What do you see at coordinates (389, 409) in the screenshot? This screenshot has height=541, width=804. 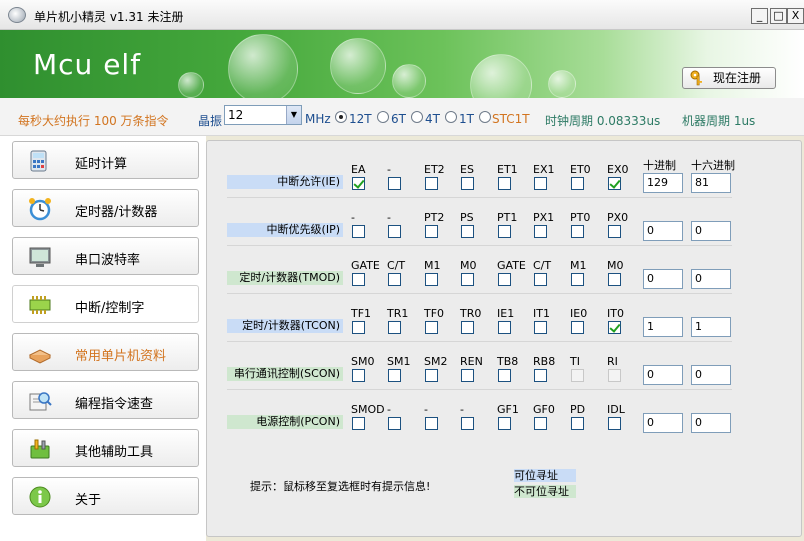 I see `bit-name: -` at bounding box center [389, 409].